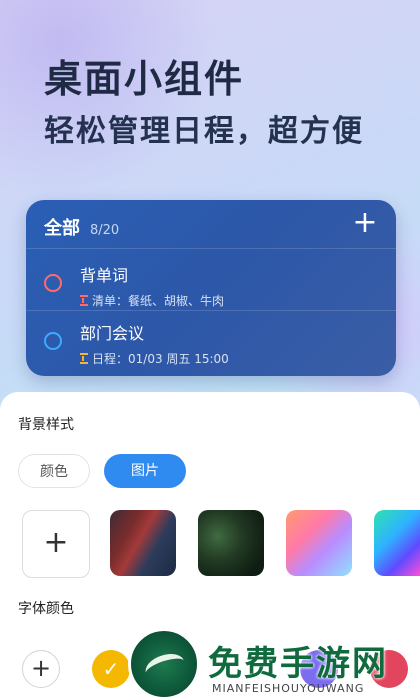 The width and height of the screenshot is (420, 700). I want to click on checkmark-icon: ✓, so click(111, 669).